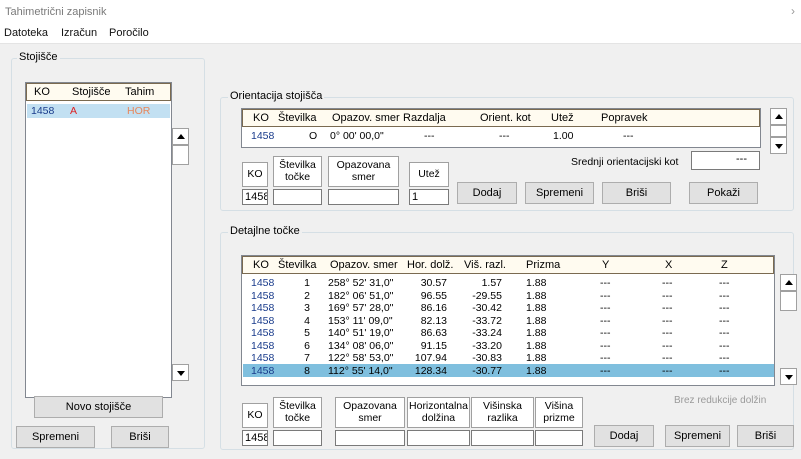  Describe the element at coordinates (487, 308) in the screenshot. I see `cell-vis: -30.42` at that location.